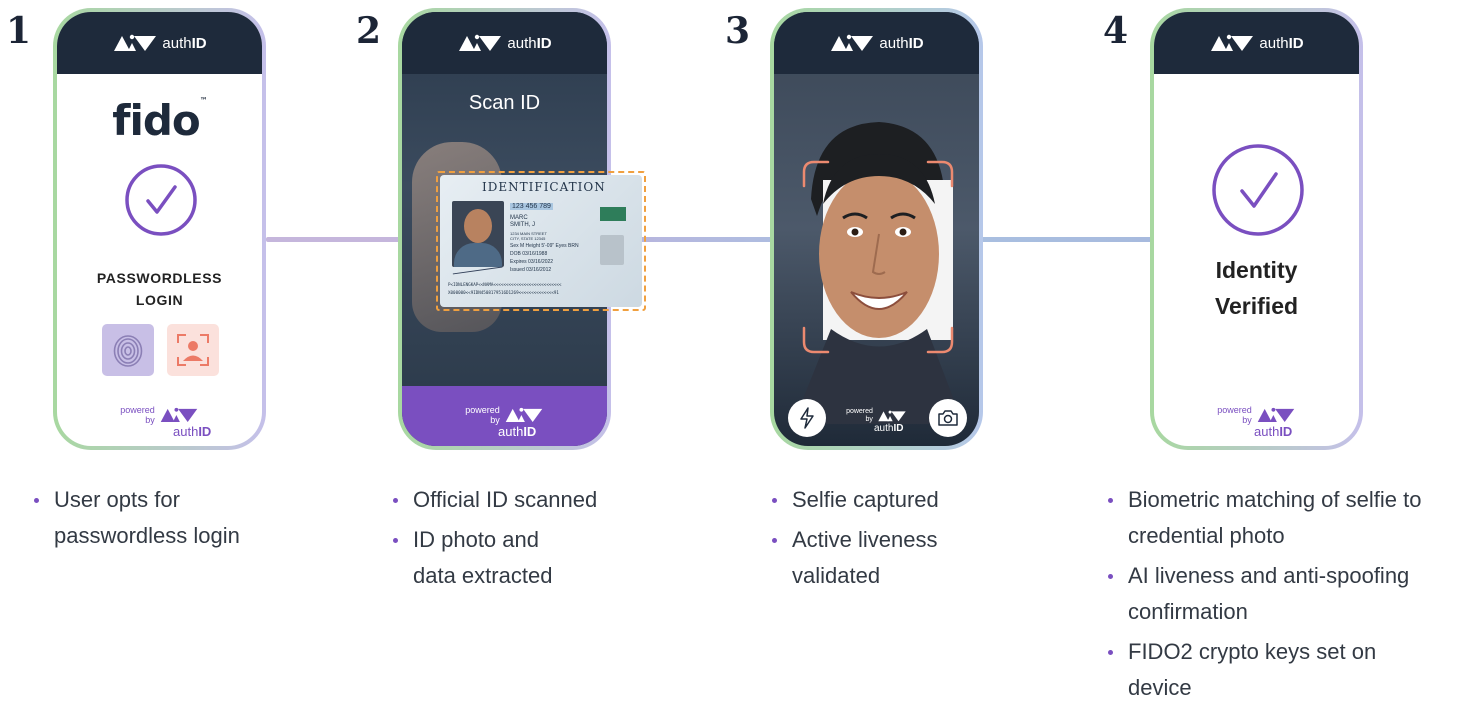 The image size is (1463, 727). I want to click on face-id-icon, so click(193, 350).